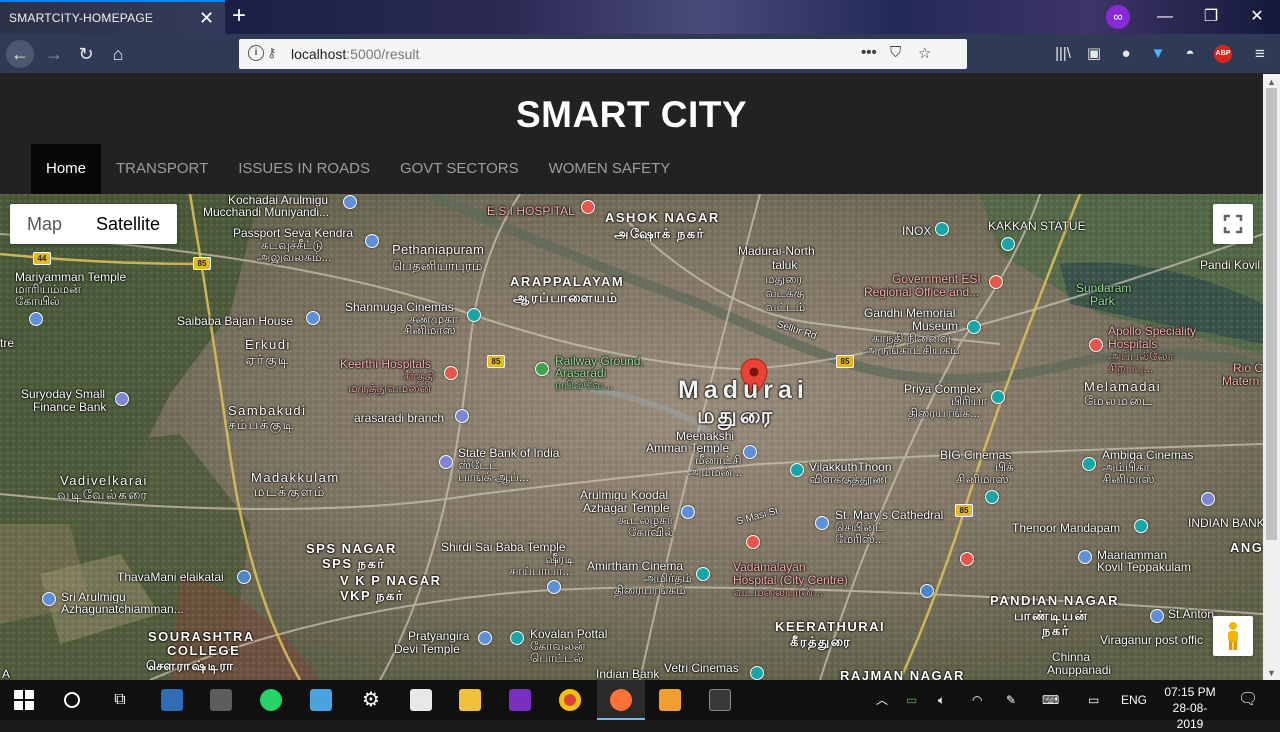  Describe the element at coordinates (1094, 54) in the screenshot. I see `sidebar-icon: ▣` at that location.